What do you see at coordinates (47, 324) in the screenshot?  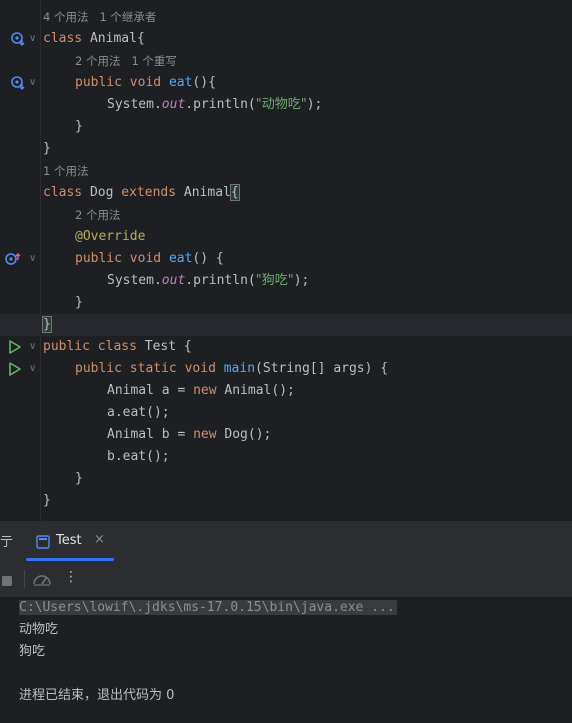 I see `matched-brace: }` at bounding box center [47, 324].